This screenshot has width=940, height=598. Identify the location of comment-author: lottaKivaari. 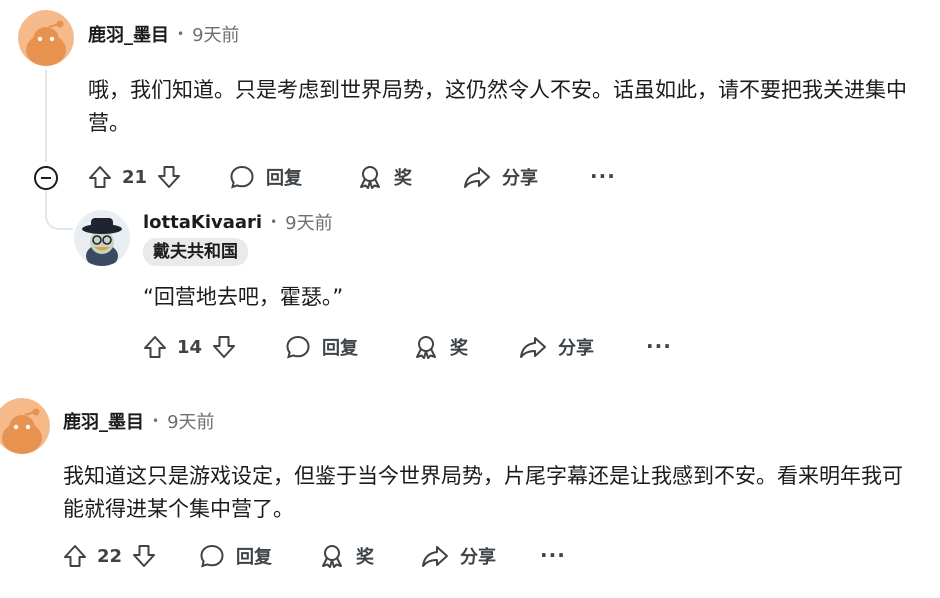
(202, 222).